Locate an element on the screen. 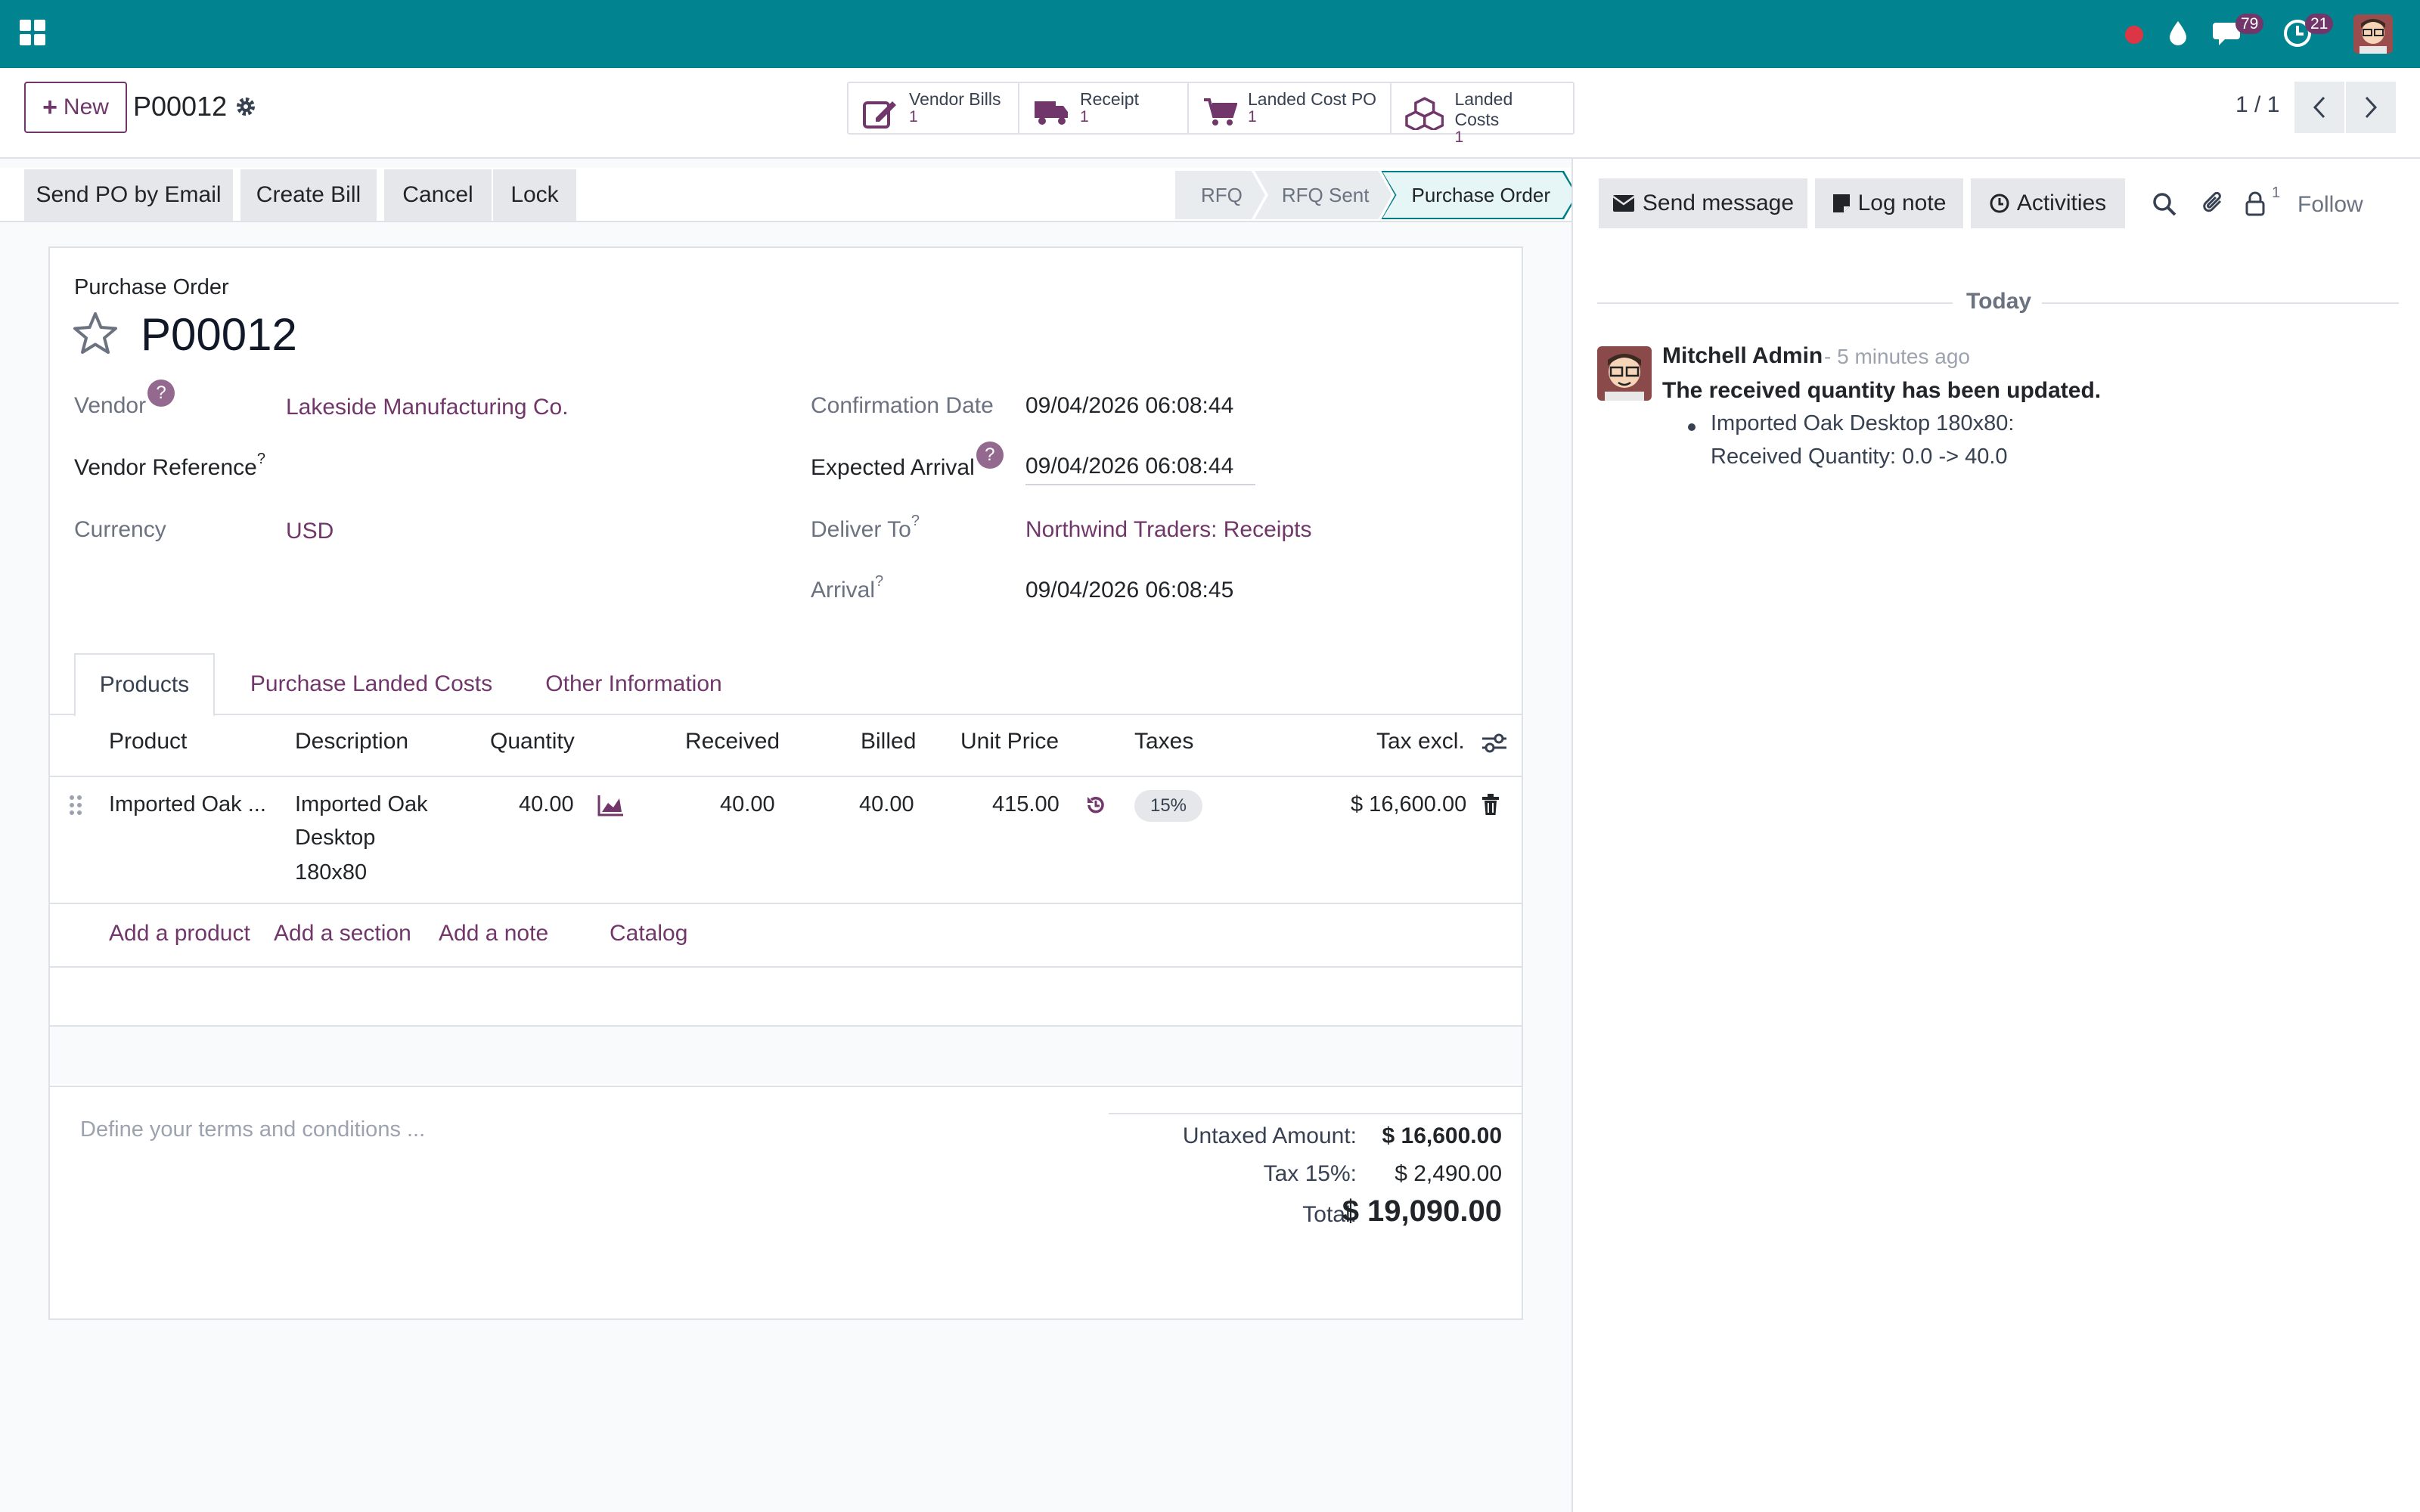 This screenshot has height=1512, width=2420. drag-handle-icon is located at coordinates (75, 805).